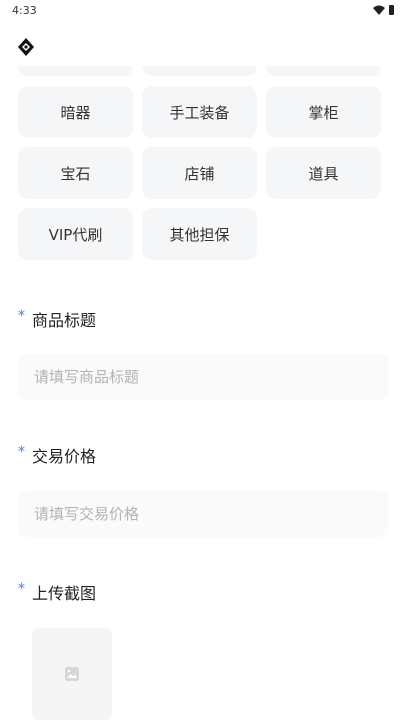  What do you see at coordinates (323, 112) in the screenshot?
I see `category-chip-shopkeeper: 掌柜` at bounding box center [323, 112].